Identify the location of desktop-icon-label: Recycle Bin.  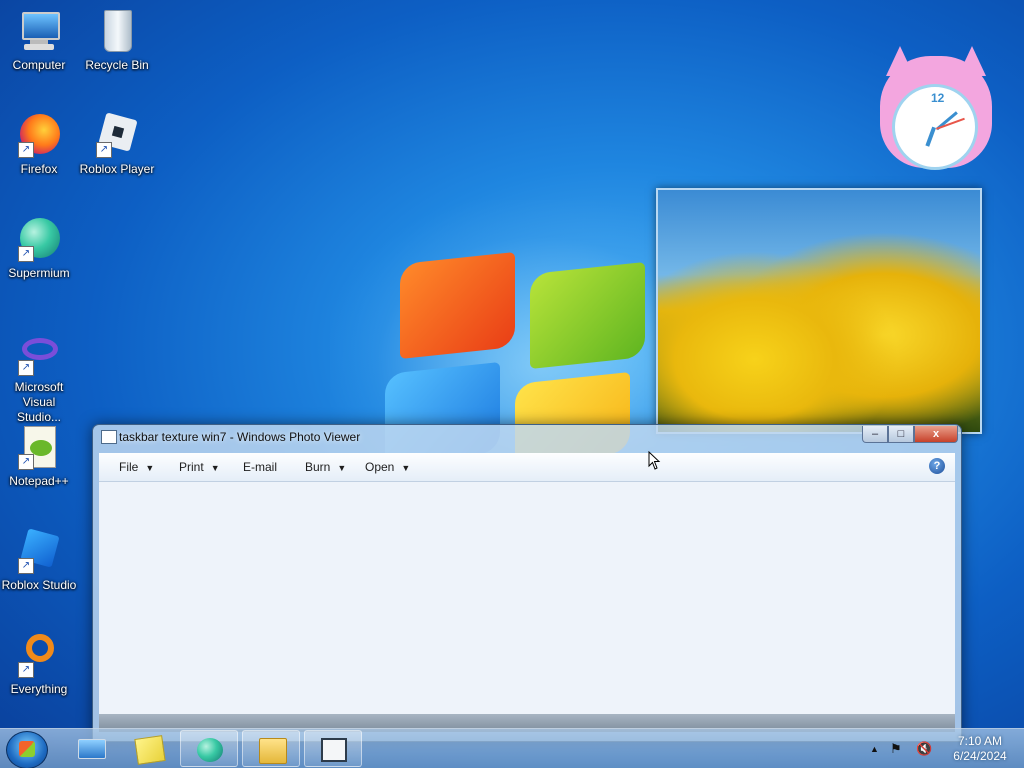
(117, 65).